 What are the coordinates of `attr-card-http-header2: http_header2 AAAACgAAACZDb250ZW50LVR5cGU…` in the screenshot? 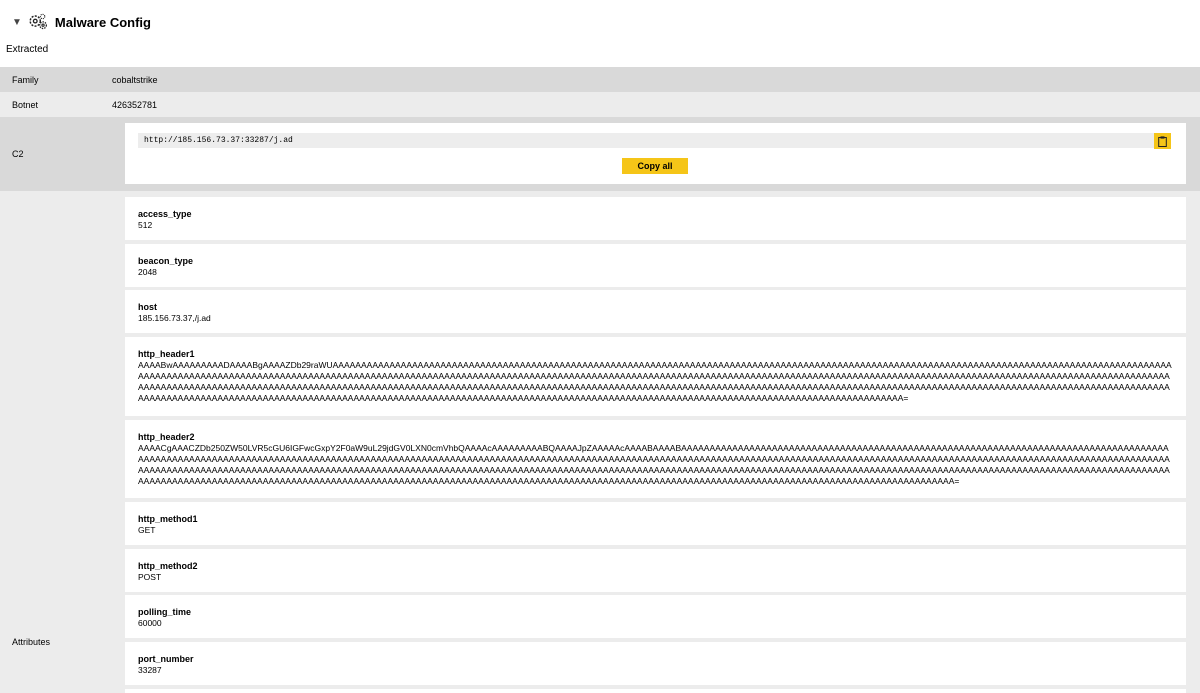 It's located at (655, 459).